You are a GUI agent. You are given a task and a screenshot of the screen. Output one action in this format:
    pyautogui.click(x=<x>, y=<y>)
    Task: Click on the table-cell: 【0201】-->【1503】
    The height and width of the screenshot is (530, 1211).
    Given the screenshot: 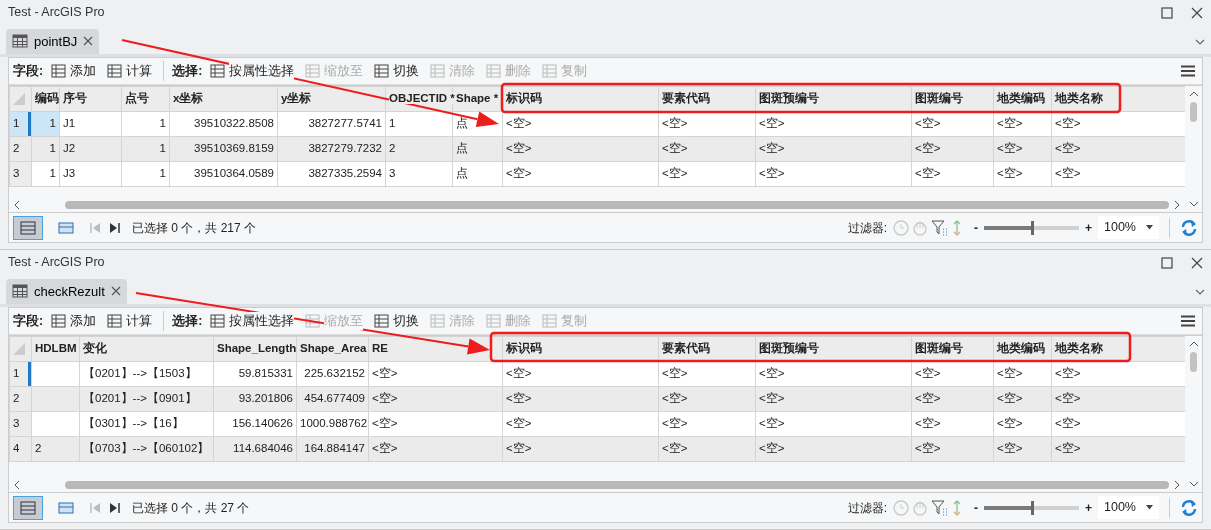 What is the action you would take?
    pyautogui.click(x=146, y=374)
    